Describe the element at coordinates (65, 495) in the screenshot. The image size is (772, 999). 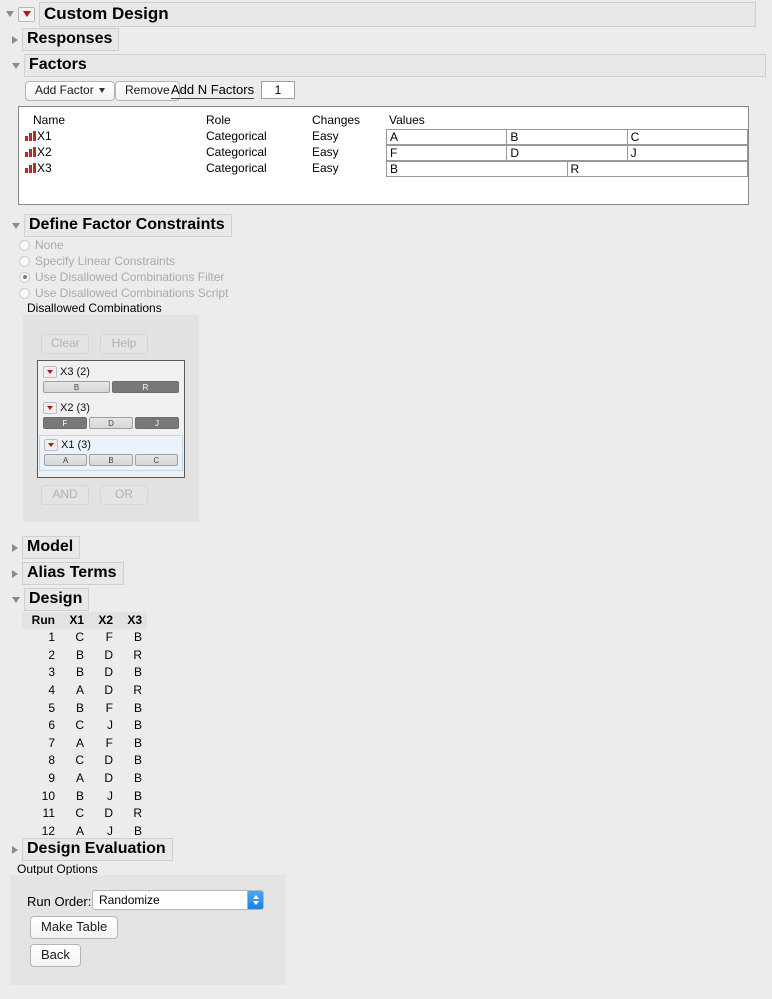
I see `and-button: AND` at that location.